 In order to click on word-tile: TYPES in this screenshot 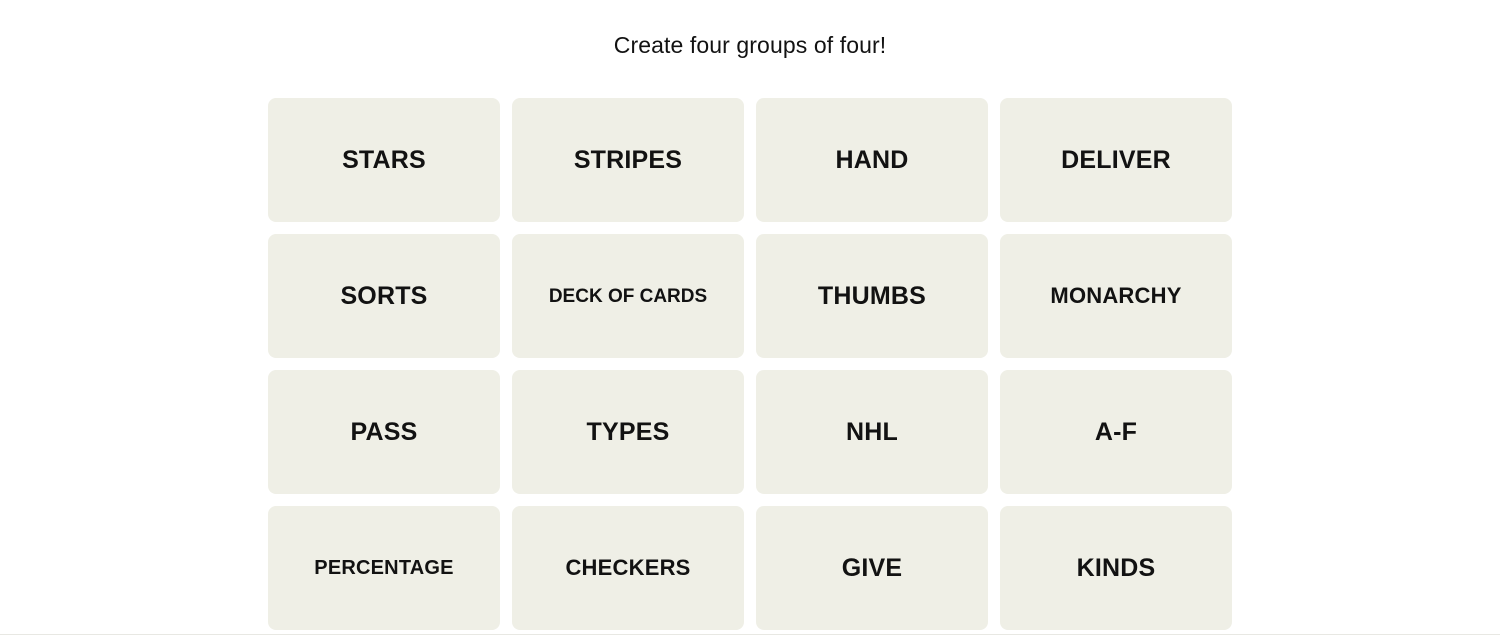, I will do `click(628, 432)`.